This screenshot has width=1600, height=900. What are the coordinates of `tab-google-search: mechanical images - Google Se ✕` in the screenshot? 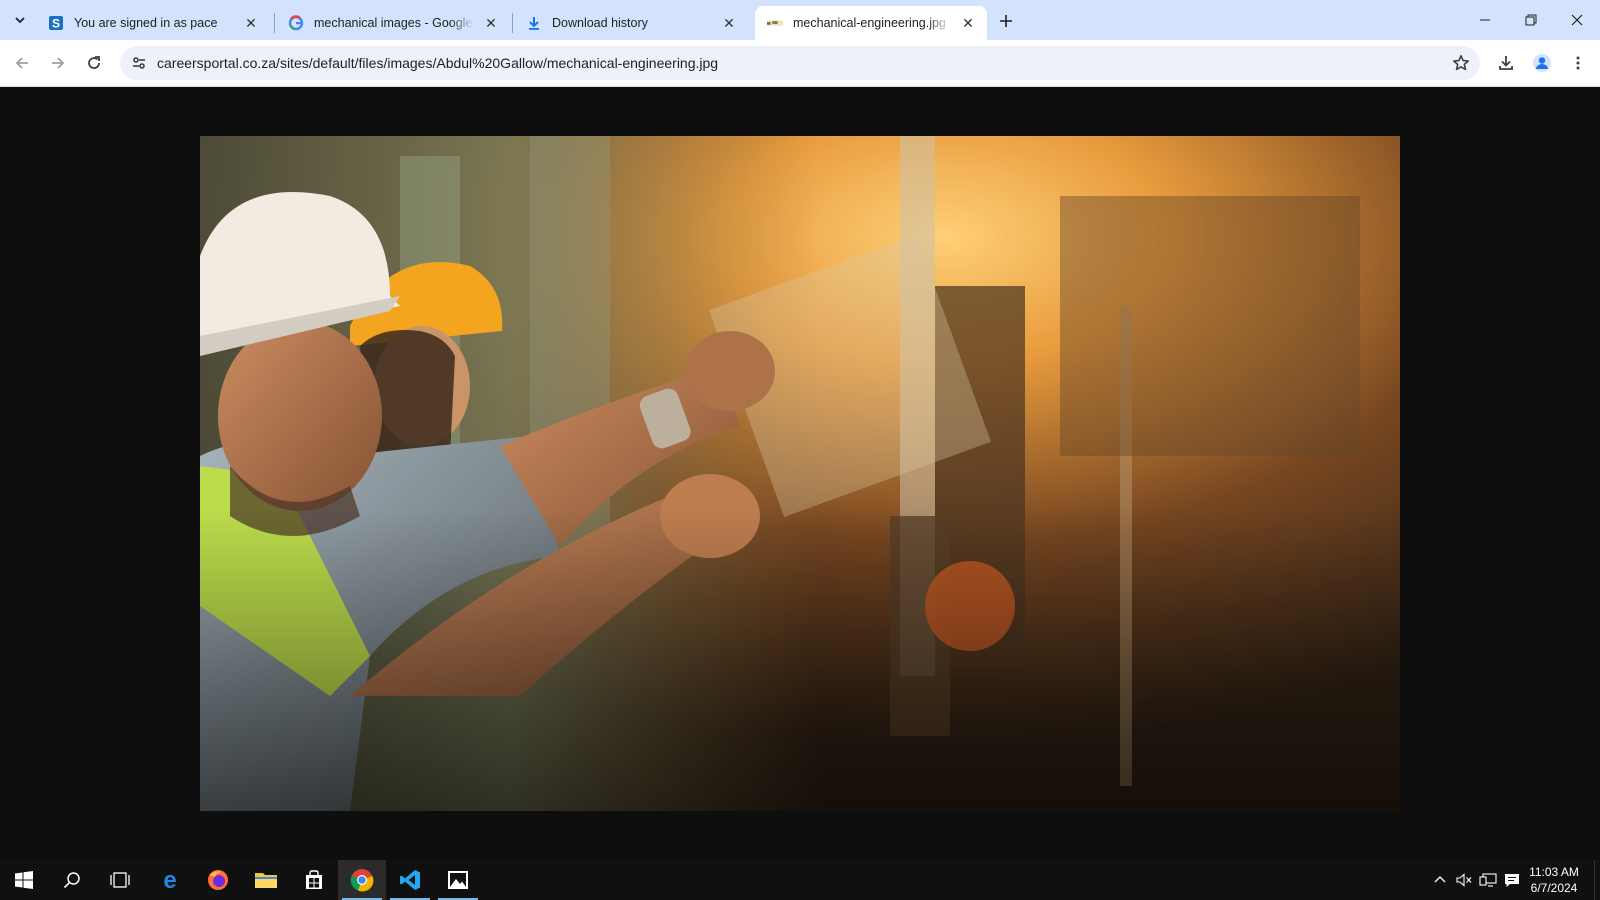 It's located at (393, 23).